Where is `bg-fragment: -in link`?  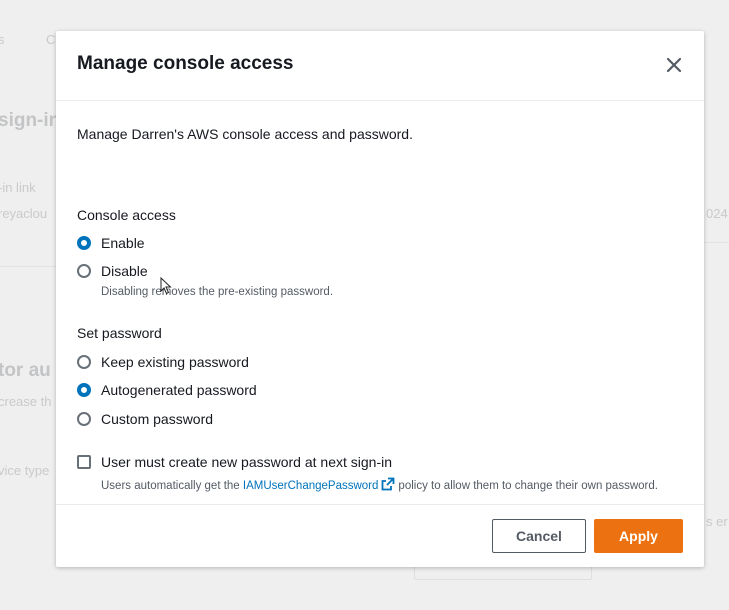
bg-fragment: -in link is located at coordinates (18, 187).